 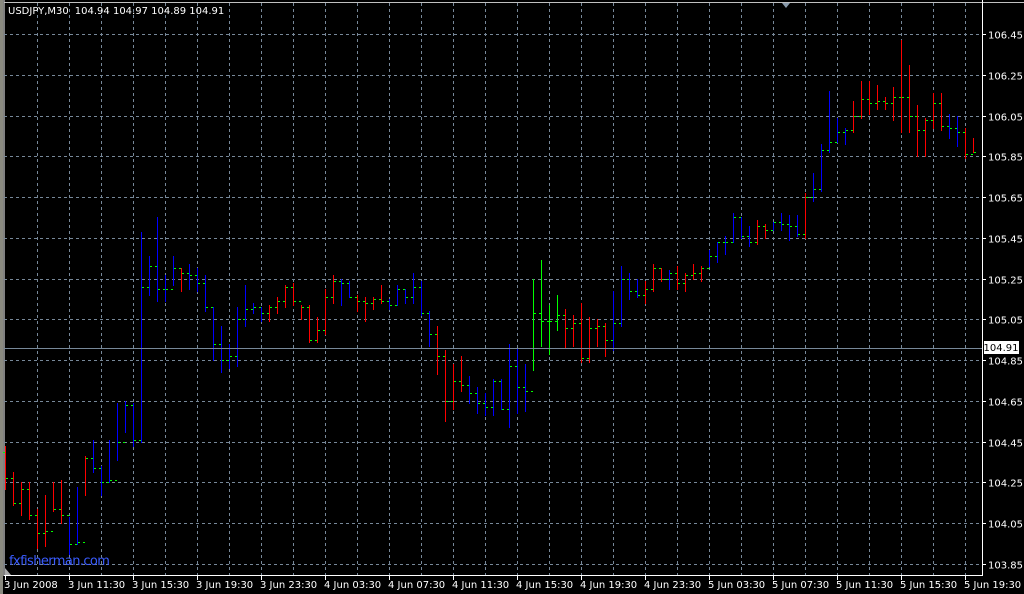 I want to click on time-tick-label: 4 Jun 19:30, so click(x=608, y=585).